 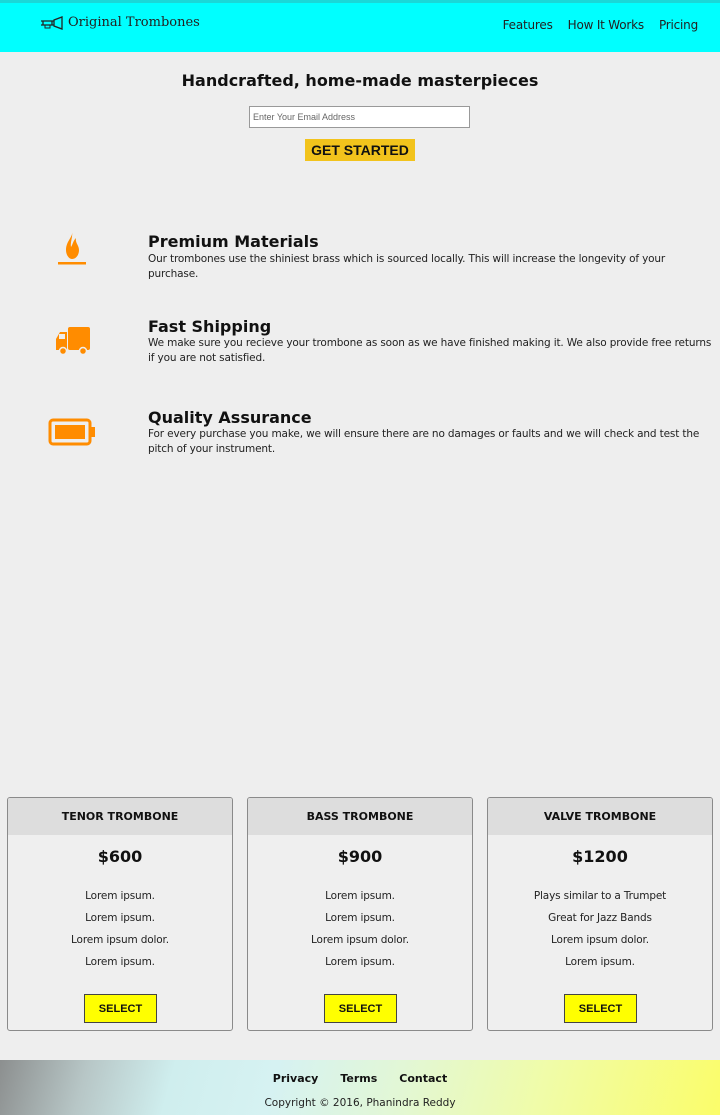 What do you see at coordinates (120, 856) in the screenshot?
I see `pricing-card-price: $600` at bounding box center [120, 856].